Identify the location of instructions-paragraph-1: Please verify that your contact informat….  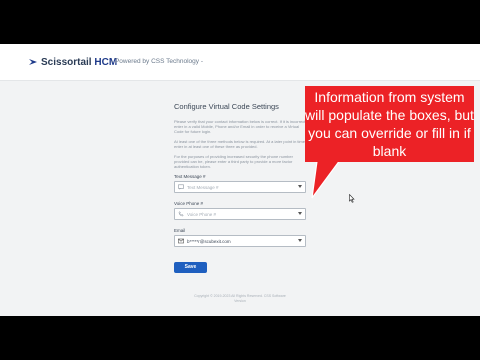
(240, 126).